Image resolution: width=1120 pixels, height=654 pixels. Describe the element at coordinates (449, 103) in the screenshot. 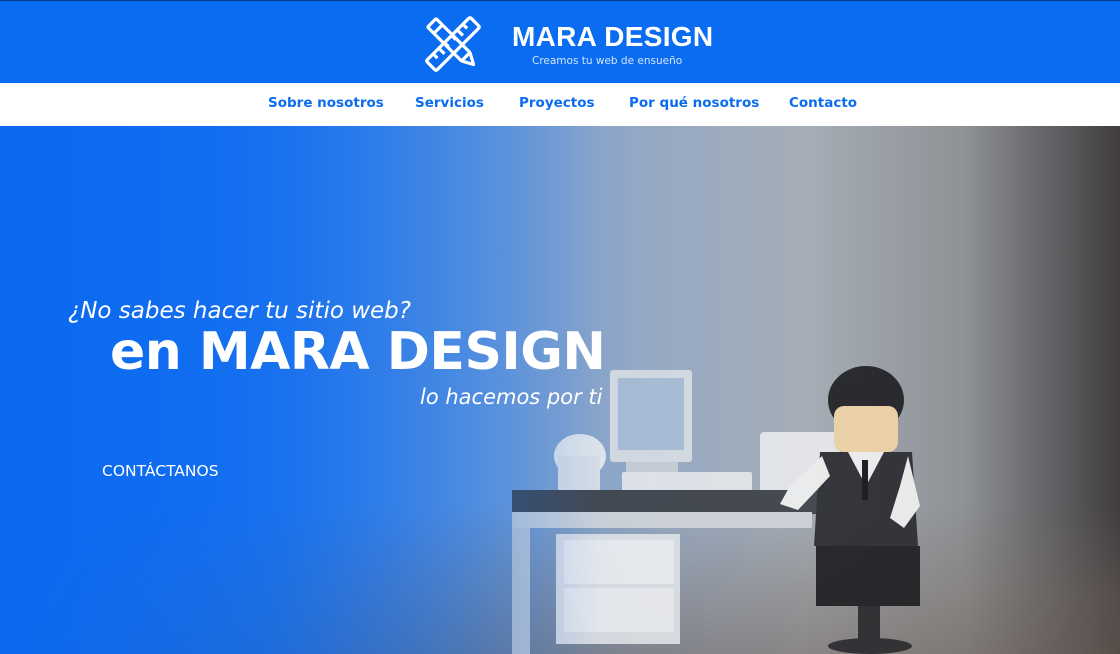

I see `nav-link-servicios: Servicios` at that location.